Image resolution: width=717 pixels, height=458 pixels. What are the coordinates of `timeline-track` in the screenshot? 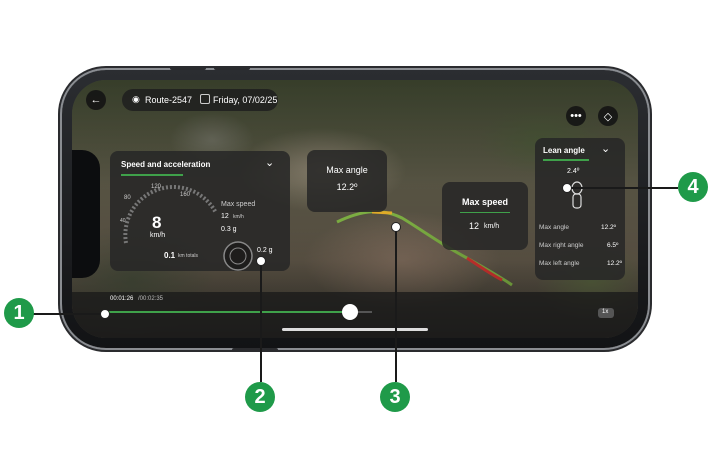 It's located at (237, 312).